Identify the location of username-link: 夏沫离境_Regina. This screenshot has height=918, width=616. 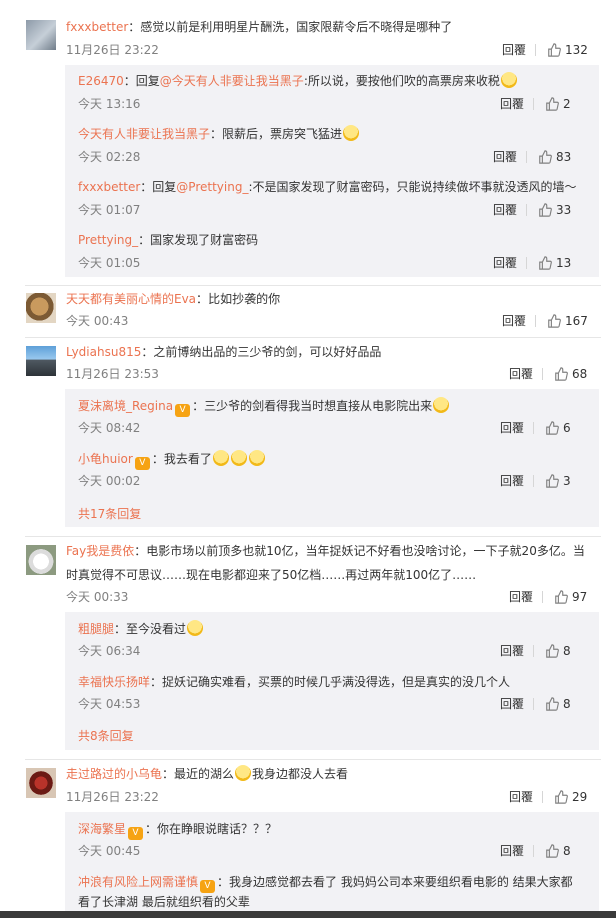
(125, 406).